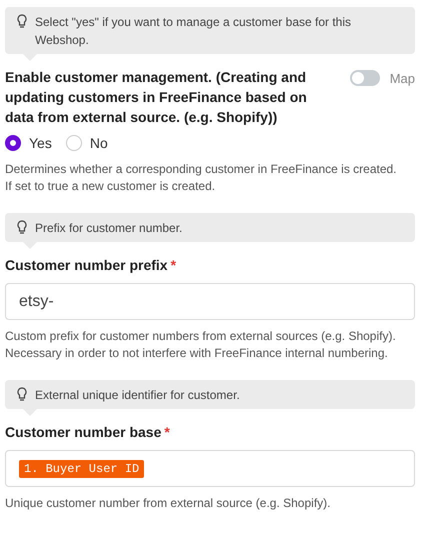 The width and height of the screenshot is (421, 545). Describe the element at coordinates (28, 143) in the screenshot. I see `radio-option: Yes` at that location.